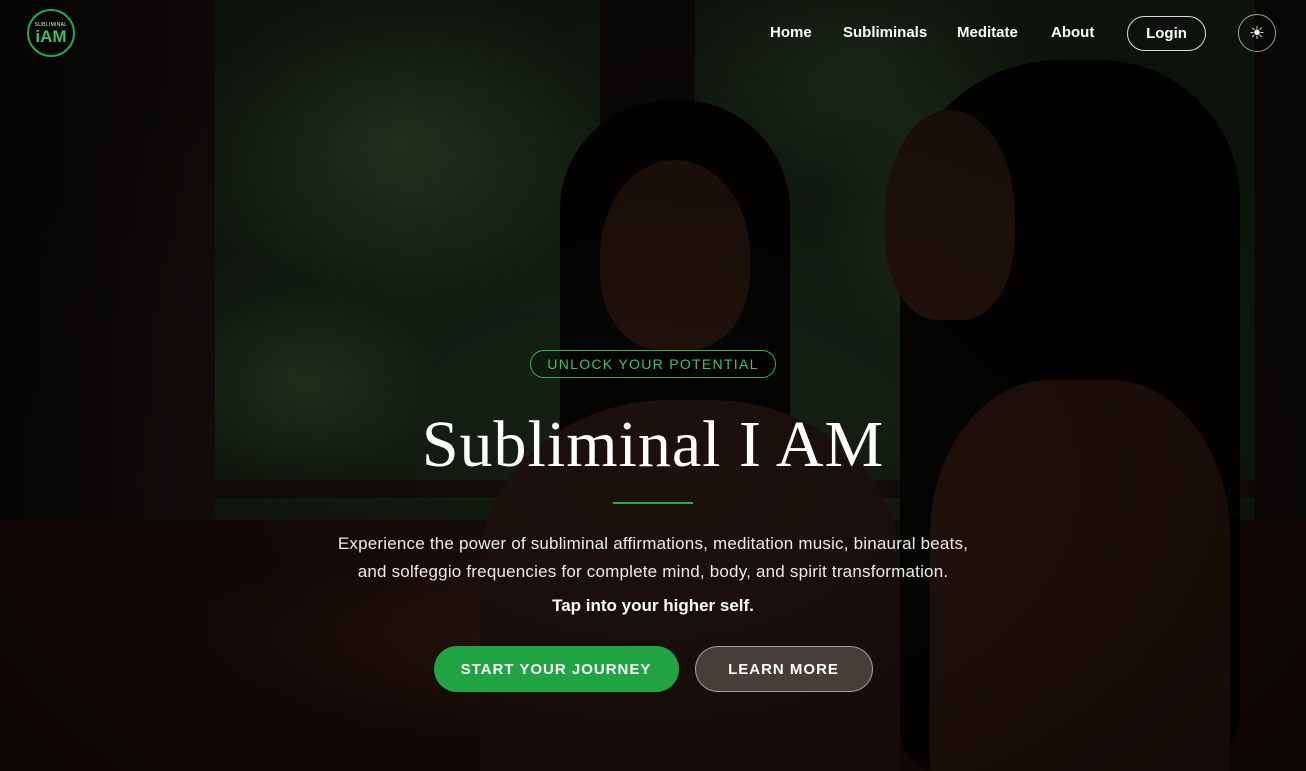 The width and height of the screenshot is (1306, 771). I want to click on sun-icon: ☀, so click(1257, 32).